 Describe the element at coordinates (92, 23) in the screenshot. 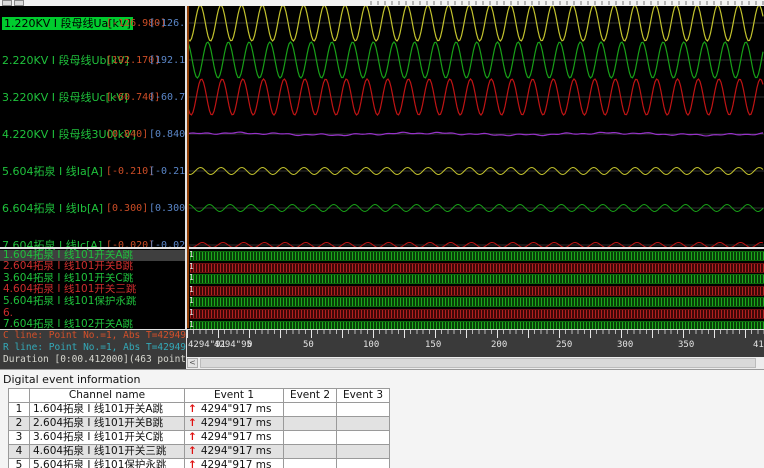

I see `analog-channel-row: 1.220KV I 段母线Ua[kV][-126.980][-126.980]` at that location.